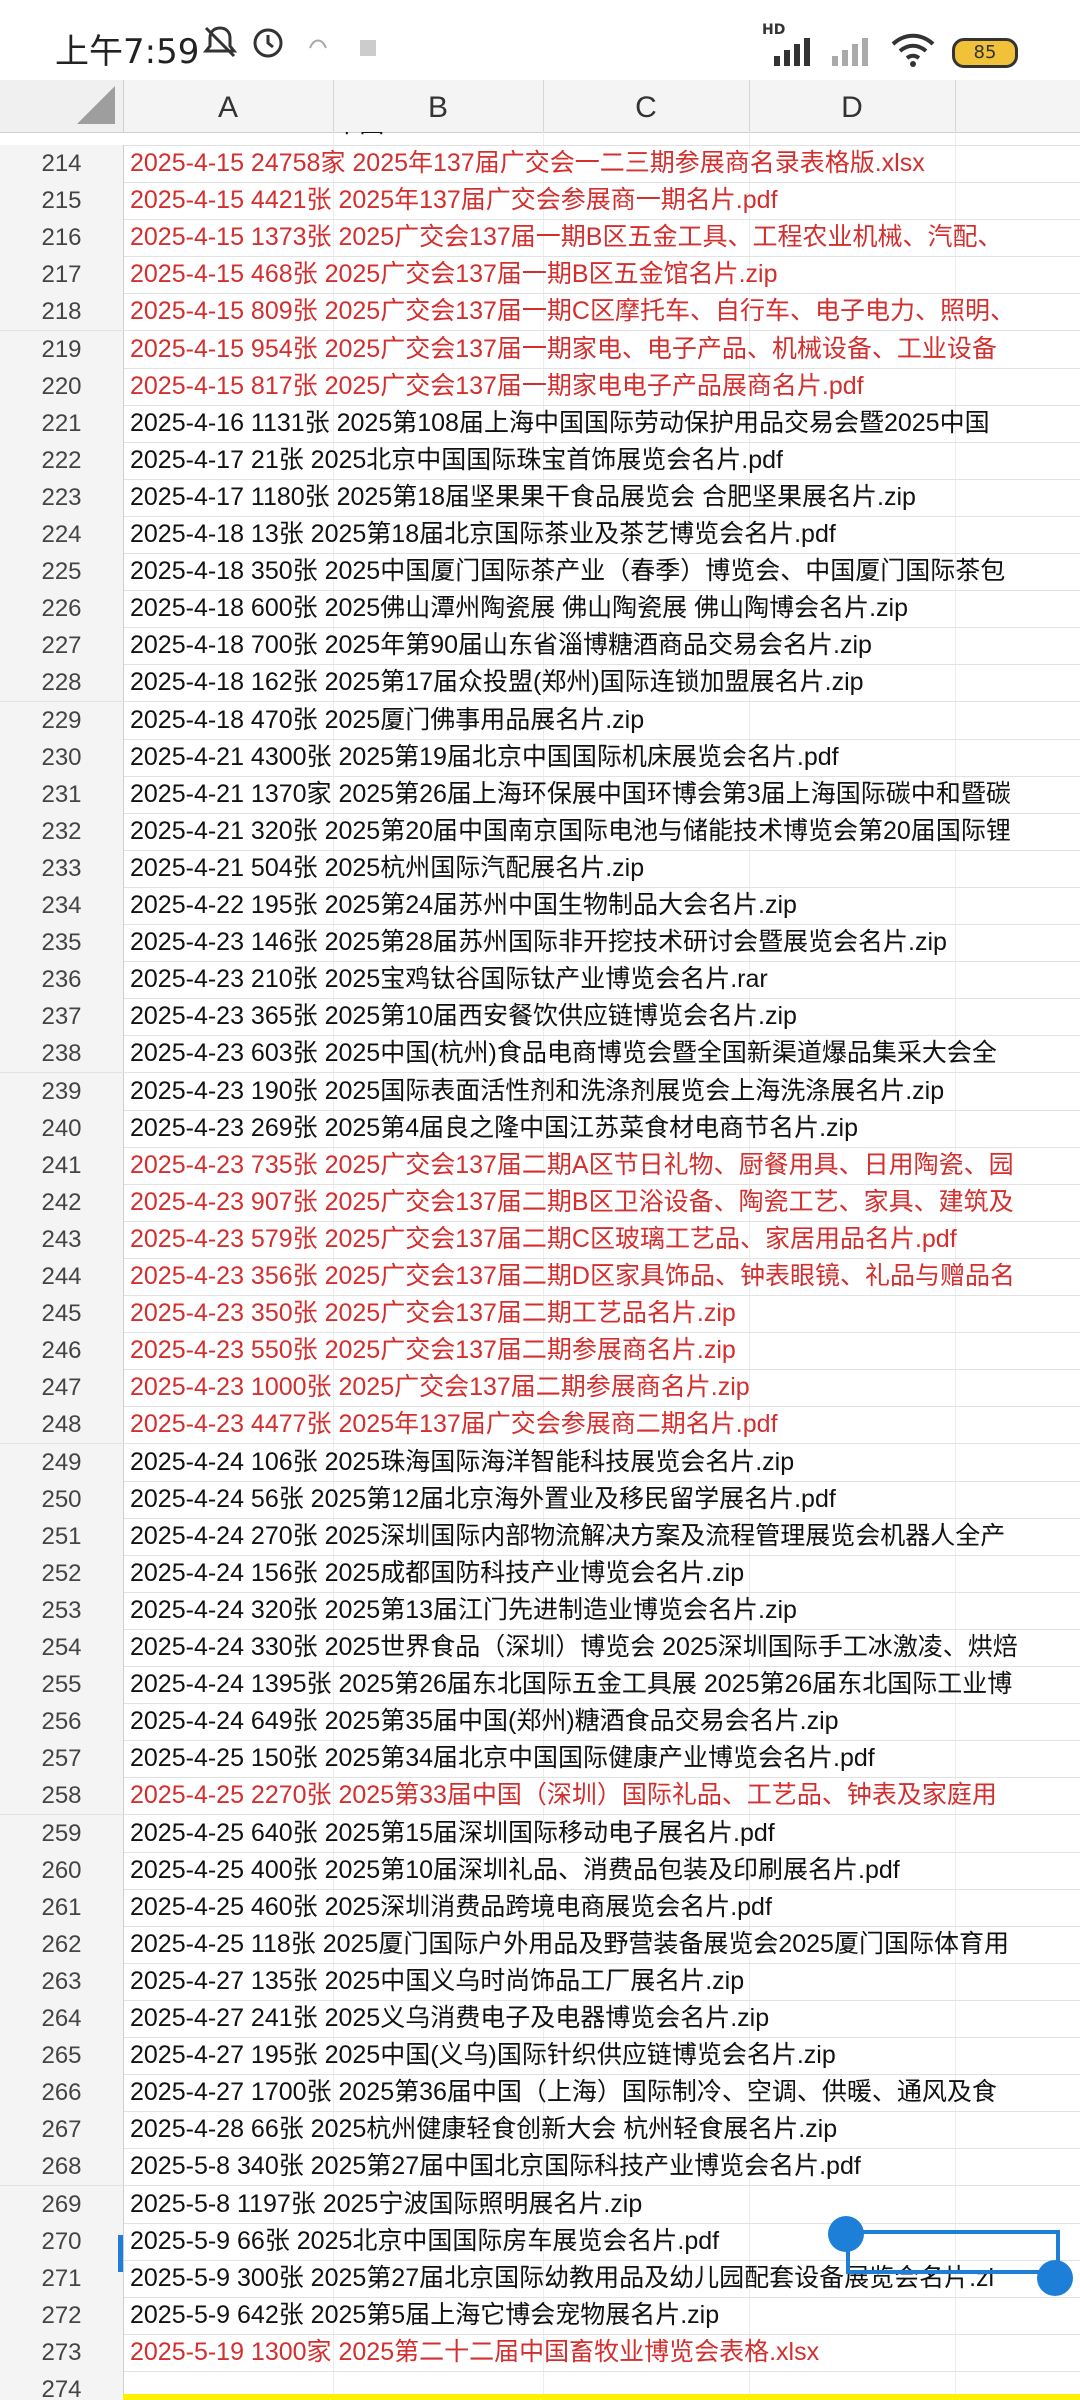 The image size is (1080, 2400). I want to click on cell-a: 2025-4-28 66张 2025杭州健康轻食创新大会 杭州轻食展名片.zip, so click(483, 2129).